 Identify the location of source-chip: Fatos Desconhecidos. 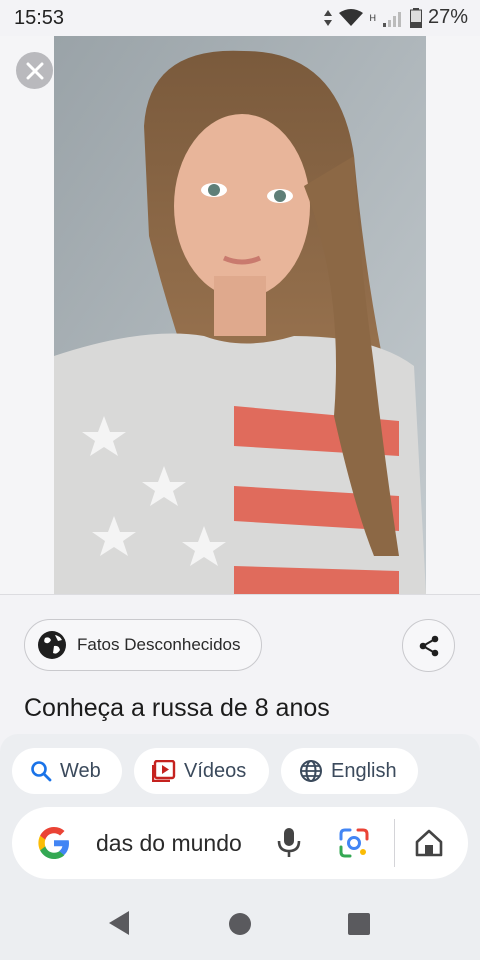
(143, 645).